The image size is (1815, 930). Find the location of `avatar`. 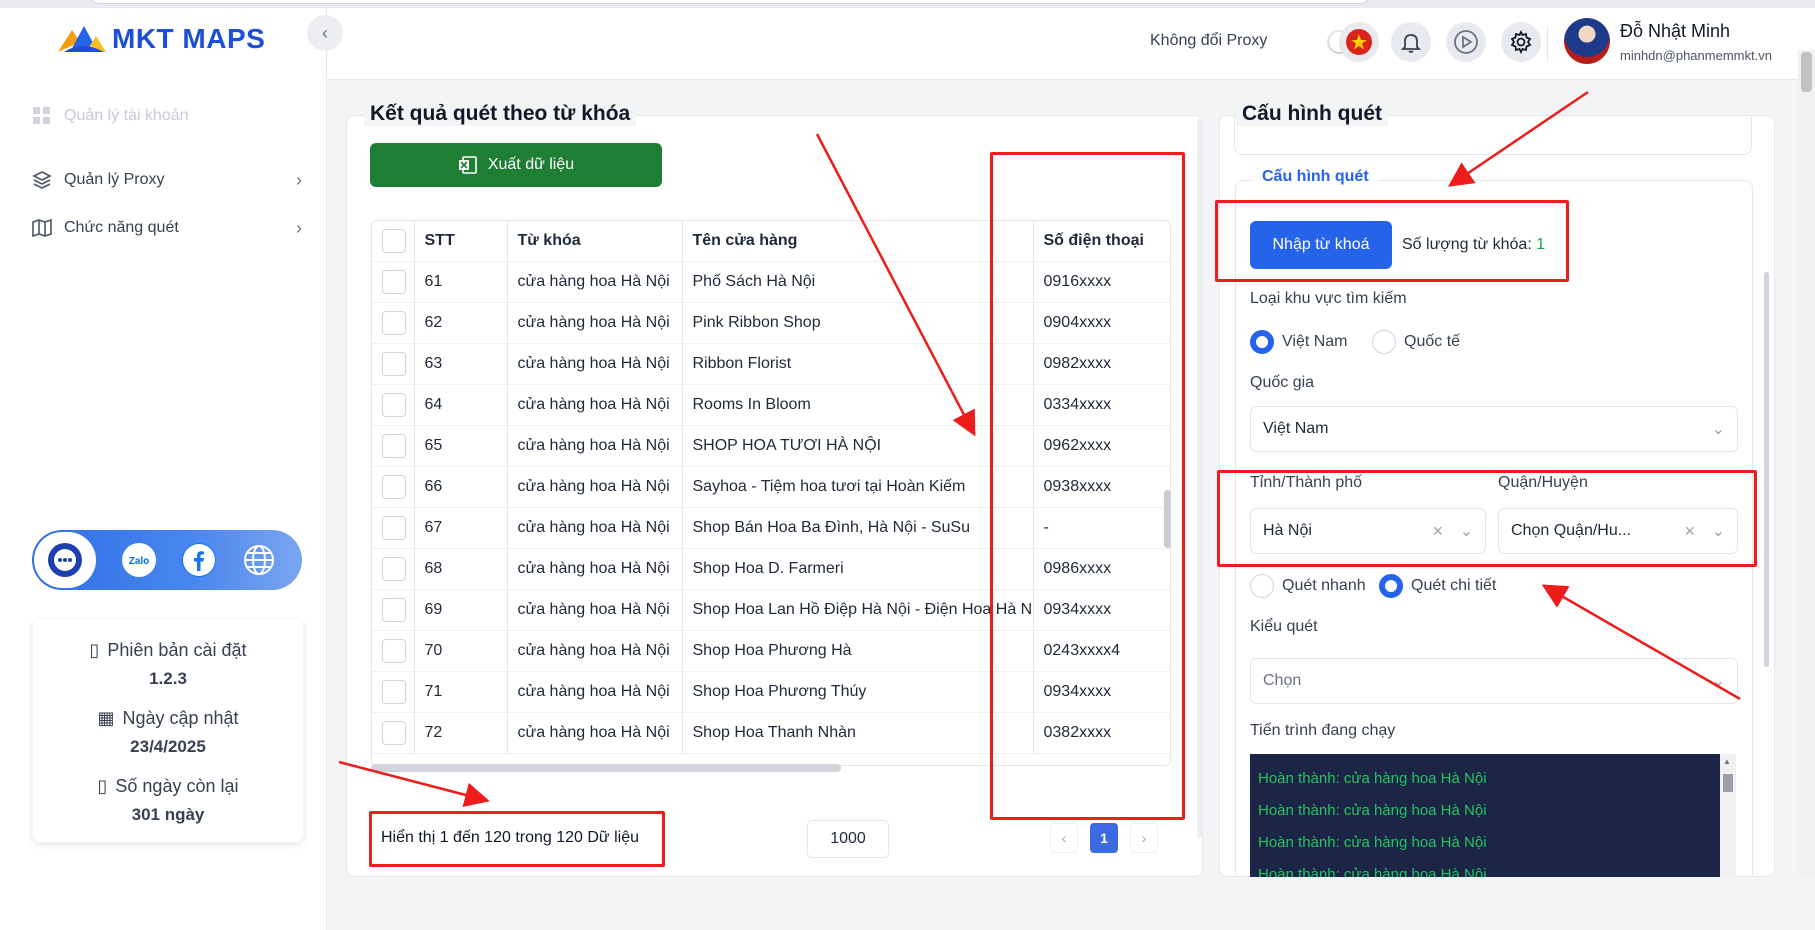

avatar is located at coordinates (1587, 41).